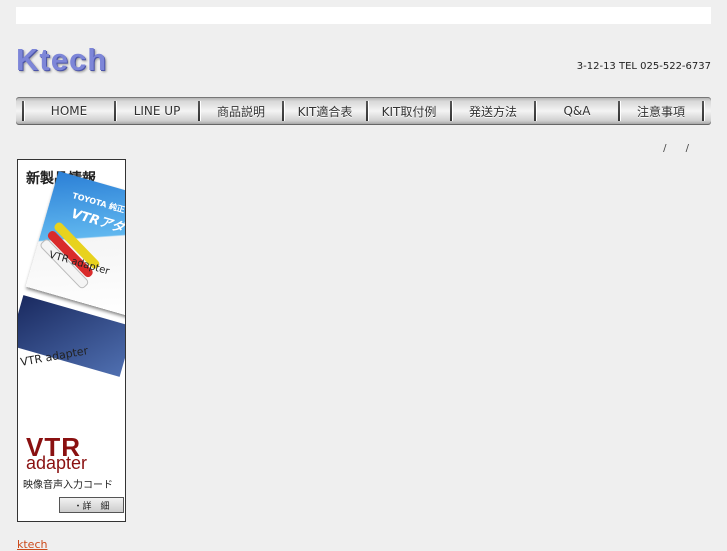 The width and height of the screenshot is (727, 551). Describe the element at coordinates (57, 463) in the screenshot. I see `adapter-heading: adapter` at that location.